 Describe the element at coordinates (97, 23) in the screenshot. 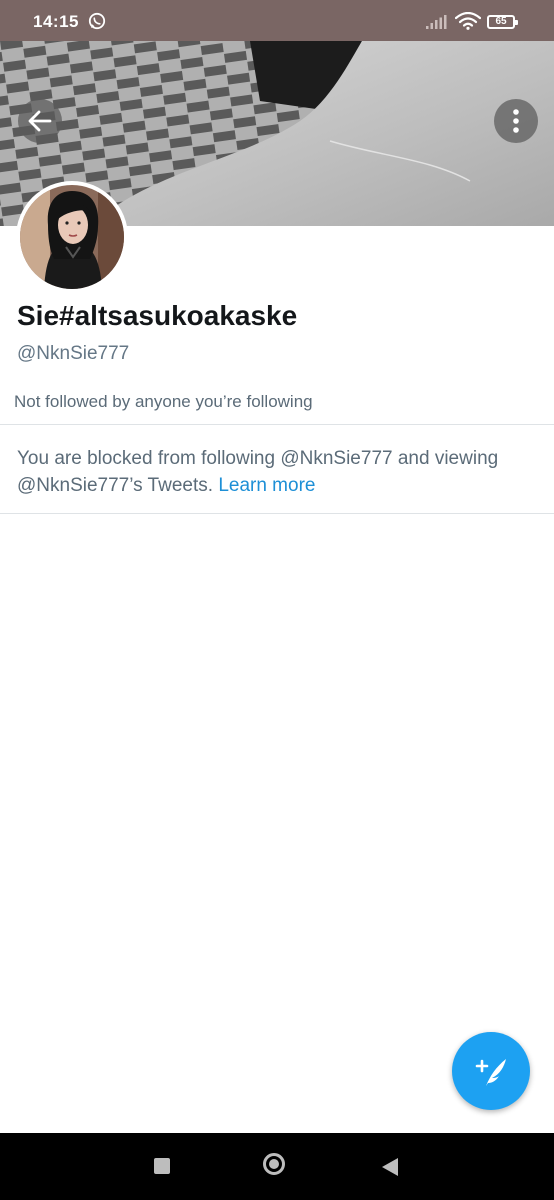

I see `whatsapp-icon` at that location.